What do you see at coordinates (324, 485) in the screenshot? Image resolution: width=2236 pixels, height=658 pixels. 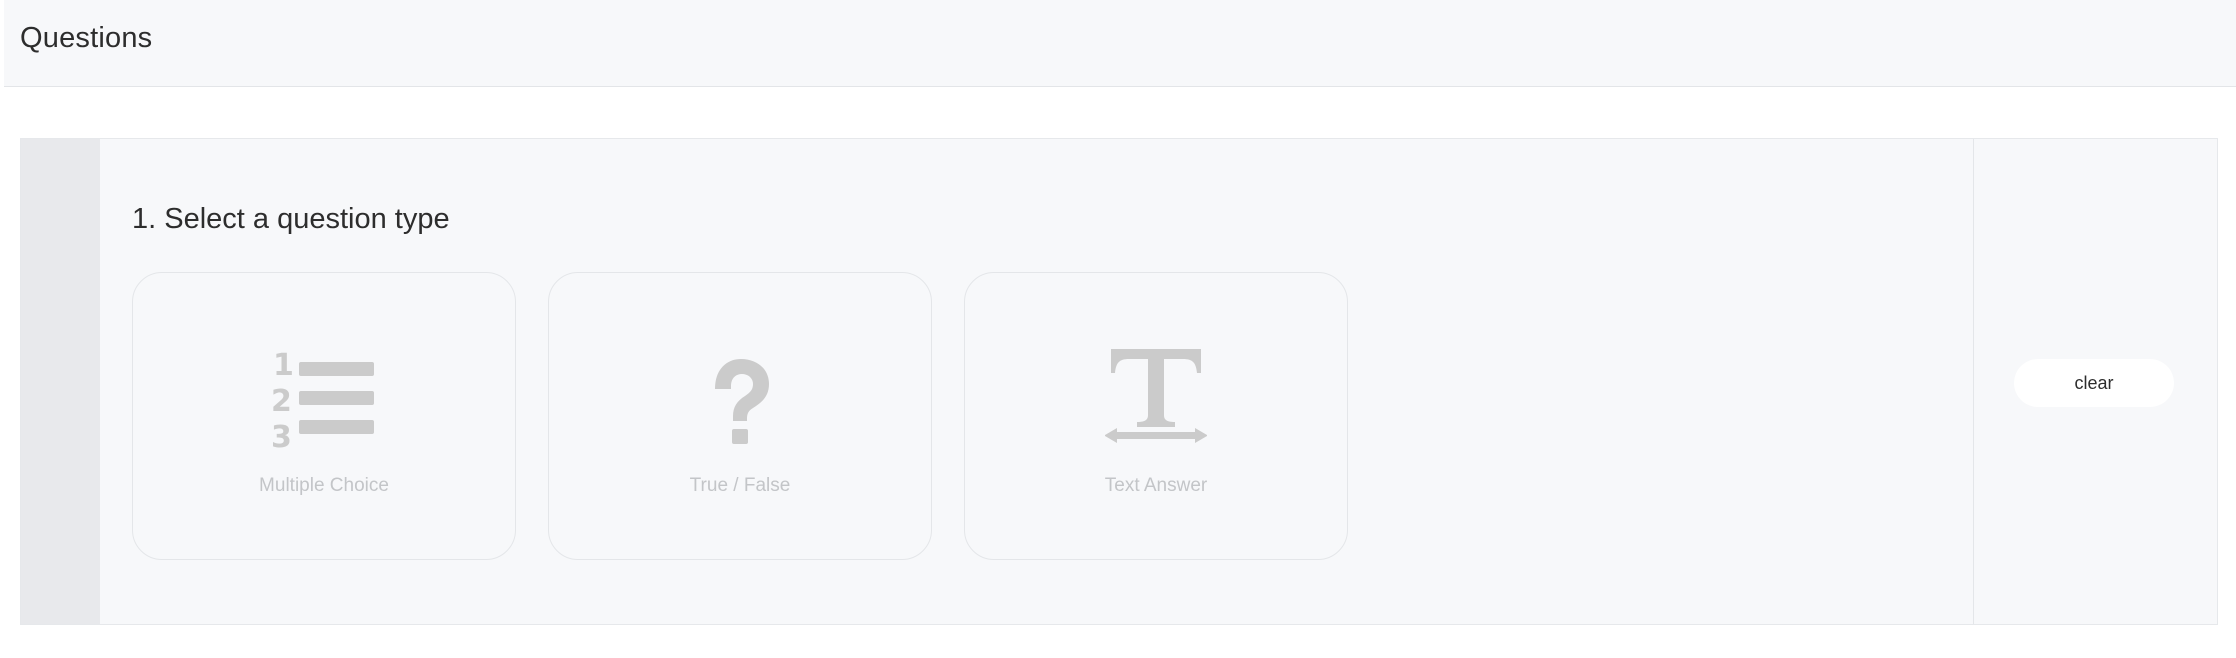 I see `question-type-label: Multiple Choice` at bounding box center [324, 485].